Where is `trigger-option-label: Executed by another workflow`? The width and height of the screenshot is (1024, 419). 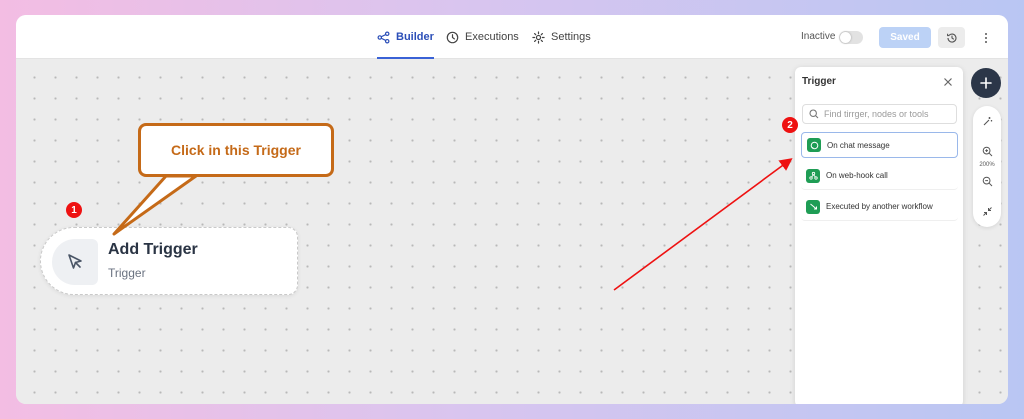 trigger-option-label: Executed by another workflow is located at coordinates (879, 206).